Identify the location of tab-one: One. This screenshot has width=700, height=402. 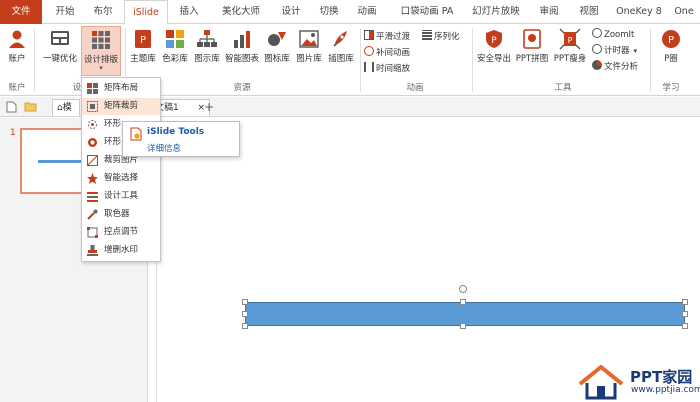
(684, 12).